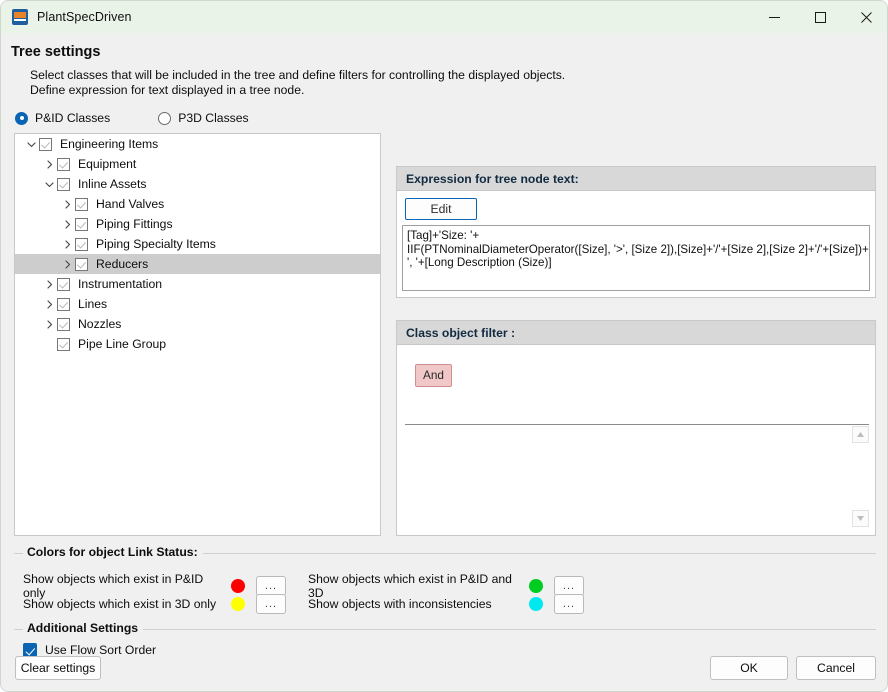  I want to click on radio-pid-classes-label: P&ID Classes, so click(73, 118).